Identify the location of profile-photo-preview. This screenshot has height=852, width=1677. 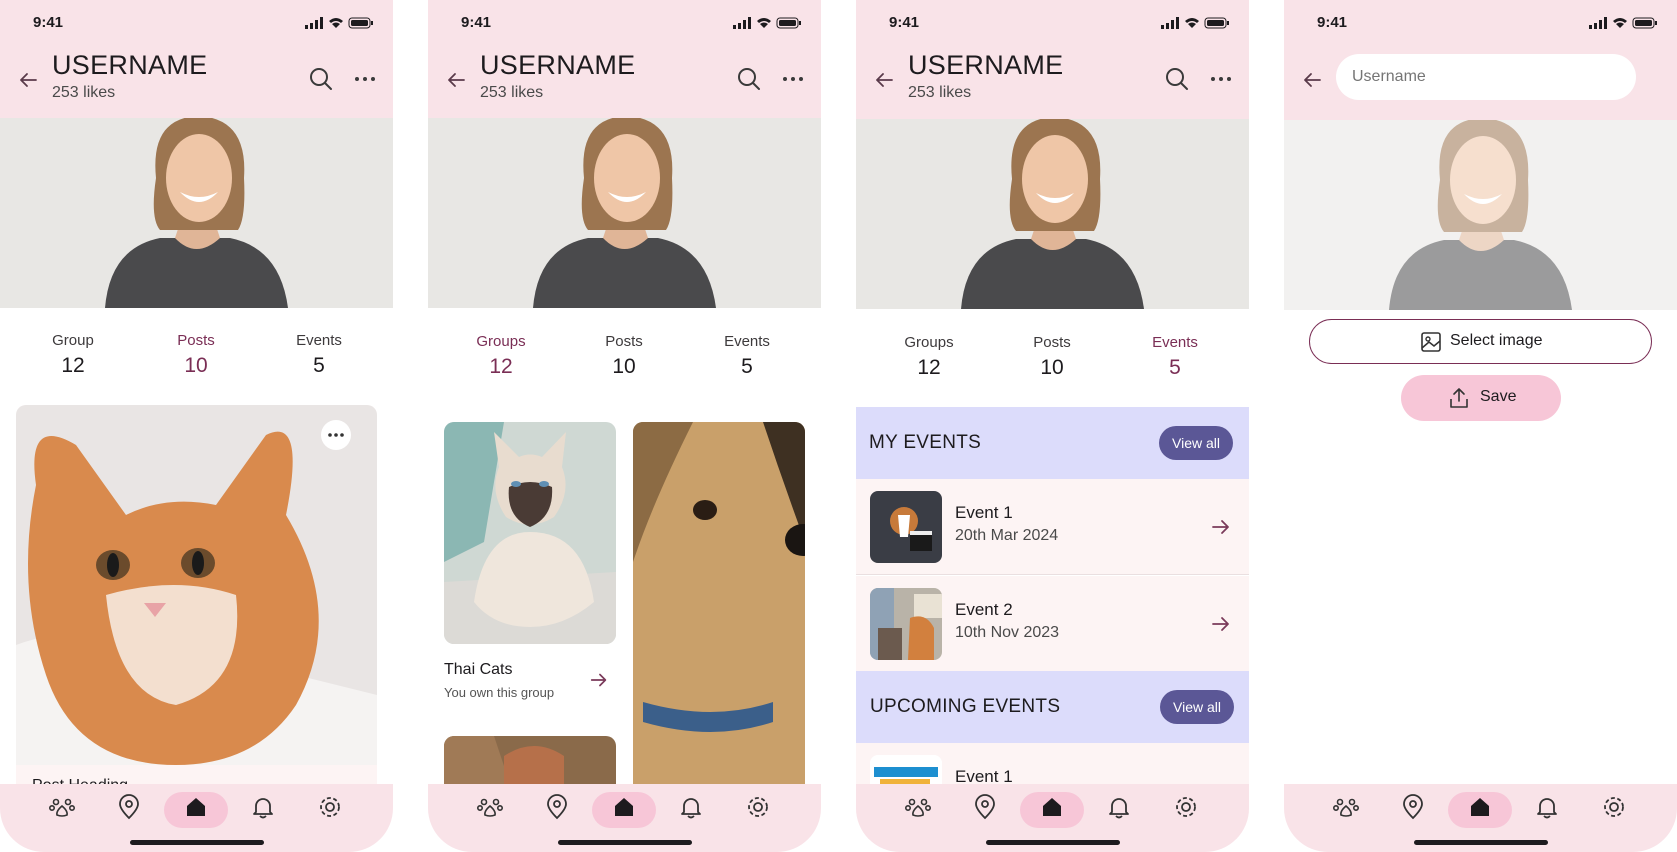
(1480, 215).